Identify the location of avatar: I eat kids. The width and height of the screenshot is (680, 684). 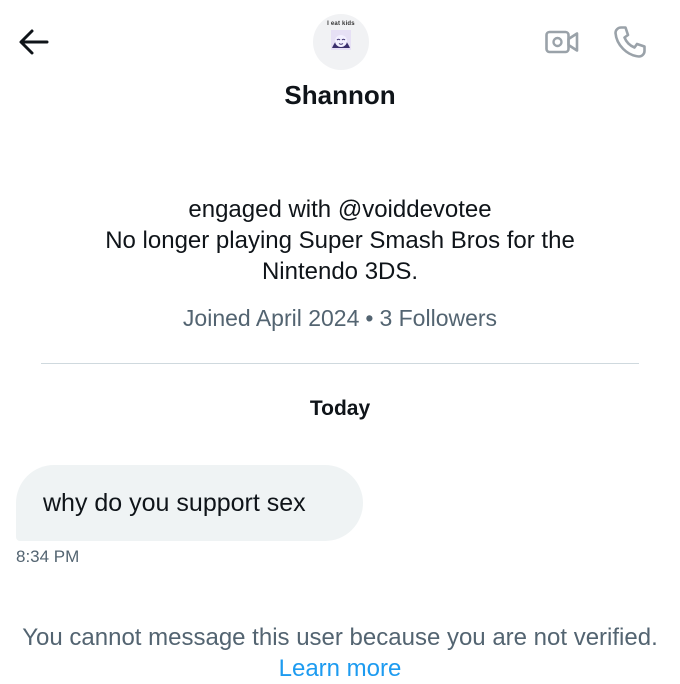
(341, 42).